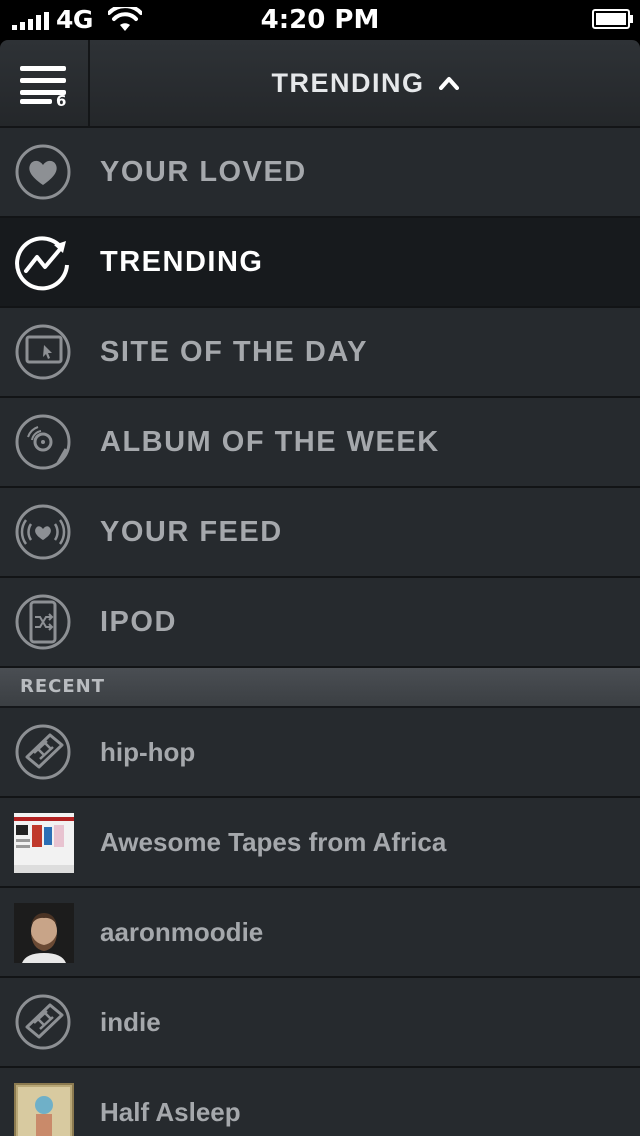 This screenshot has height=1136, width=640. What do you see at coordinates (203, 172) in the screenshot?
I see `nav-item-label: YOUR LOVED` at bounding box center [203, 172].